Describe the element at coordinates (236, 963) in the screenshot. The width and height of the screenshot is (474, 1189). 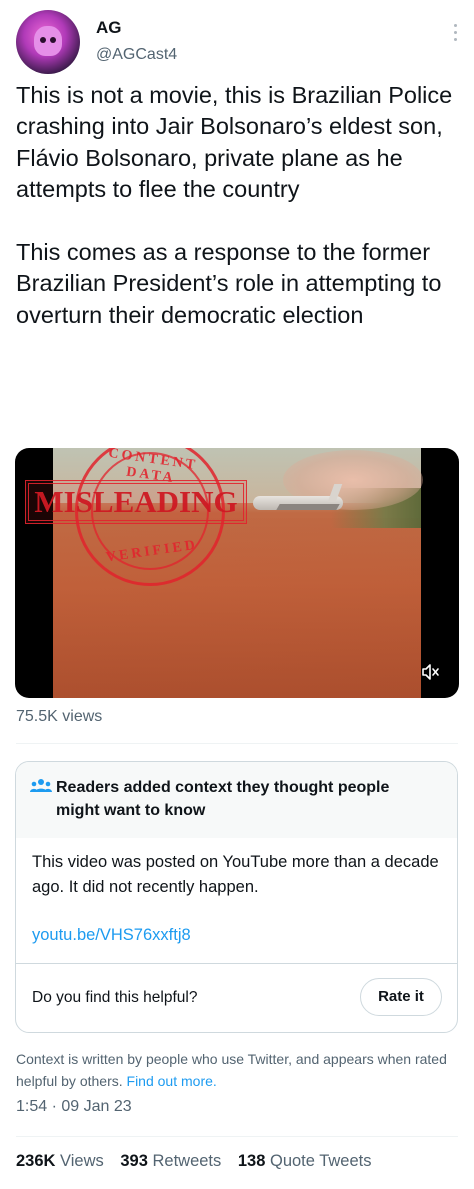
I see `community-note-divider` at that location.